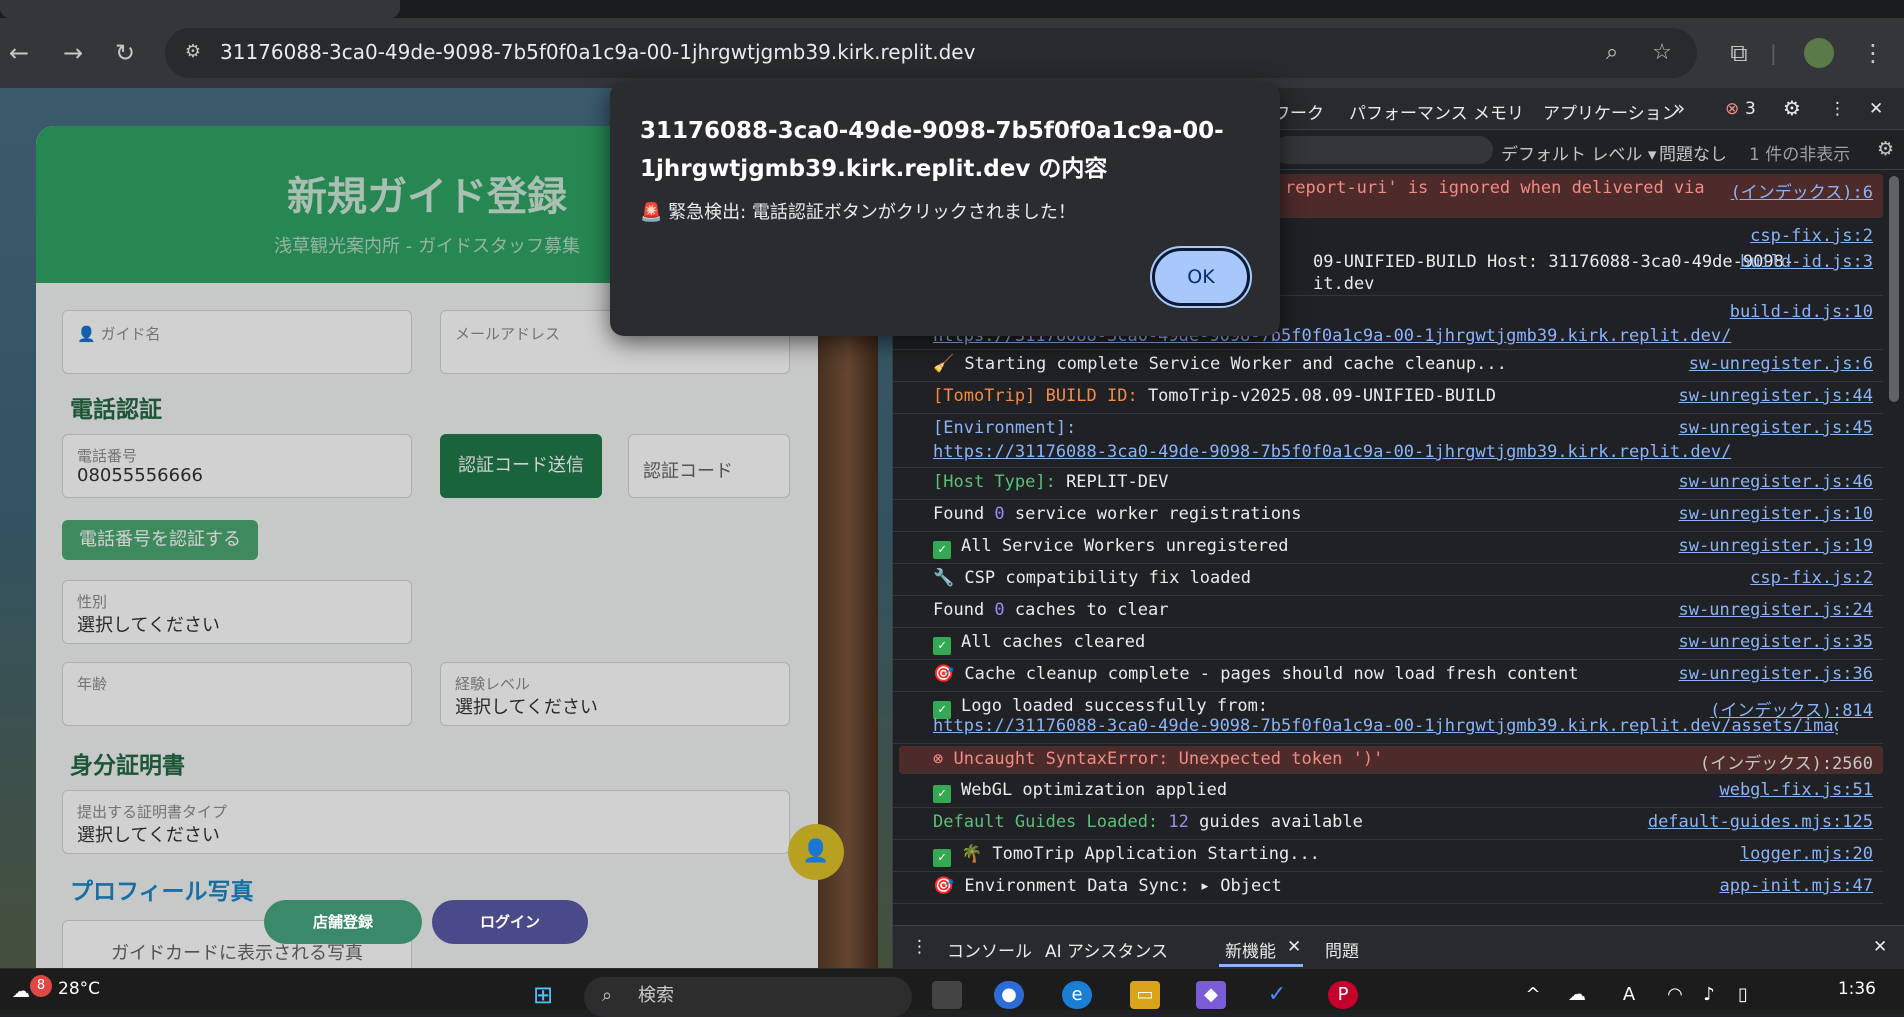  Describe the element at coordinates (947, 995) in the screenshot. I see `task-view-icon` at that location.